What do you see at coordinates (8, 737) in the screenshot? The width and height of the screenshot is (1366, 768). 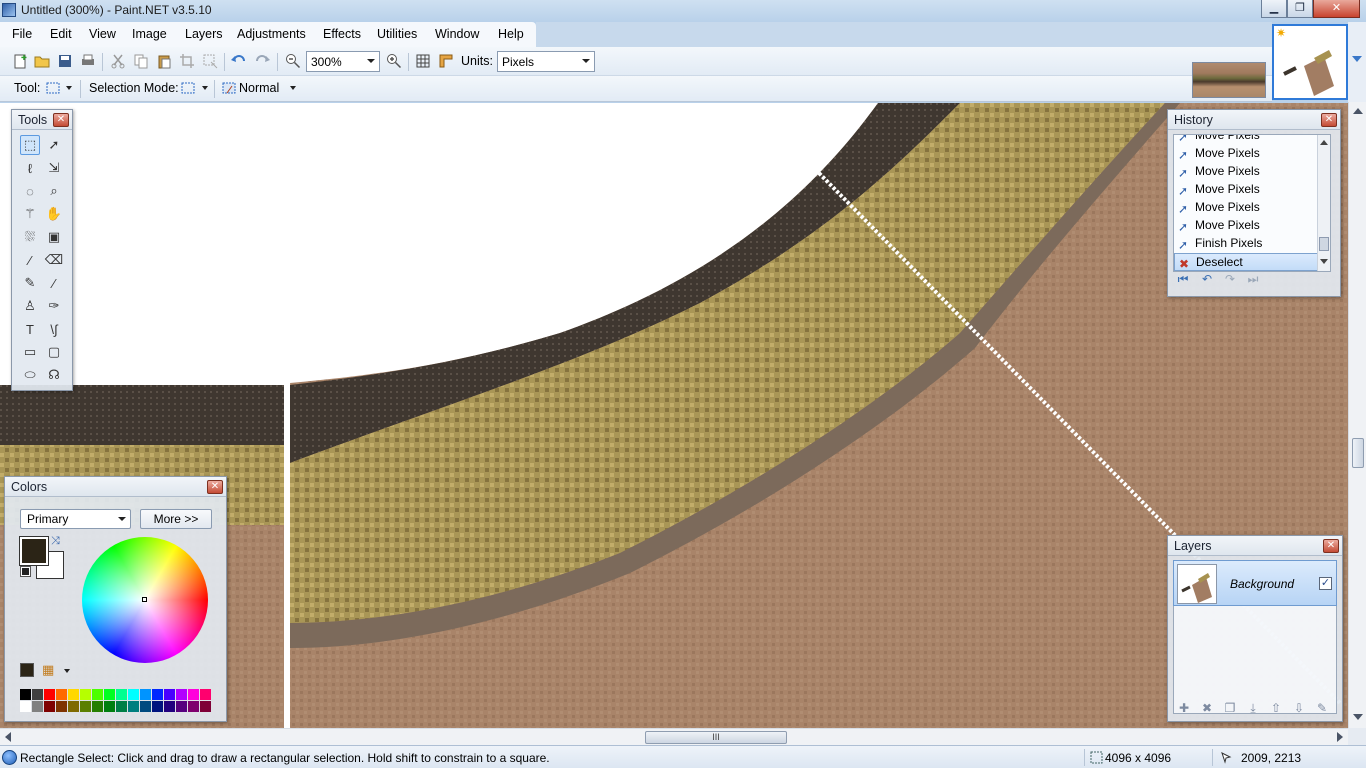 I see `scroll-left-icon` at bounding box center [8, 737].